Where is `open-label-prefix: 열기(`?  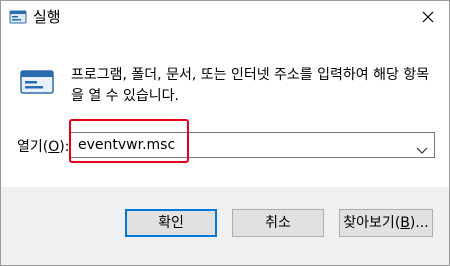
open-label-prefix: 열기( is located at coordinates (33, 147).